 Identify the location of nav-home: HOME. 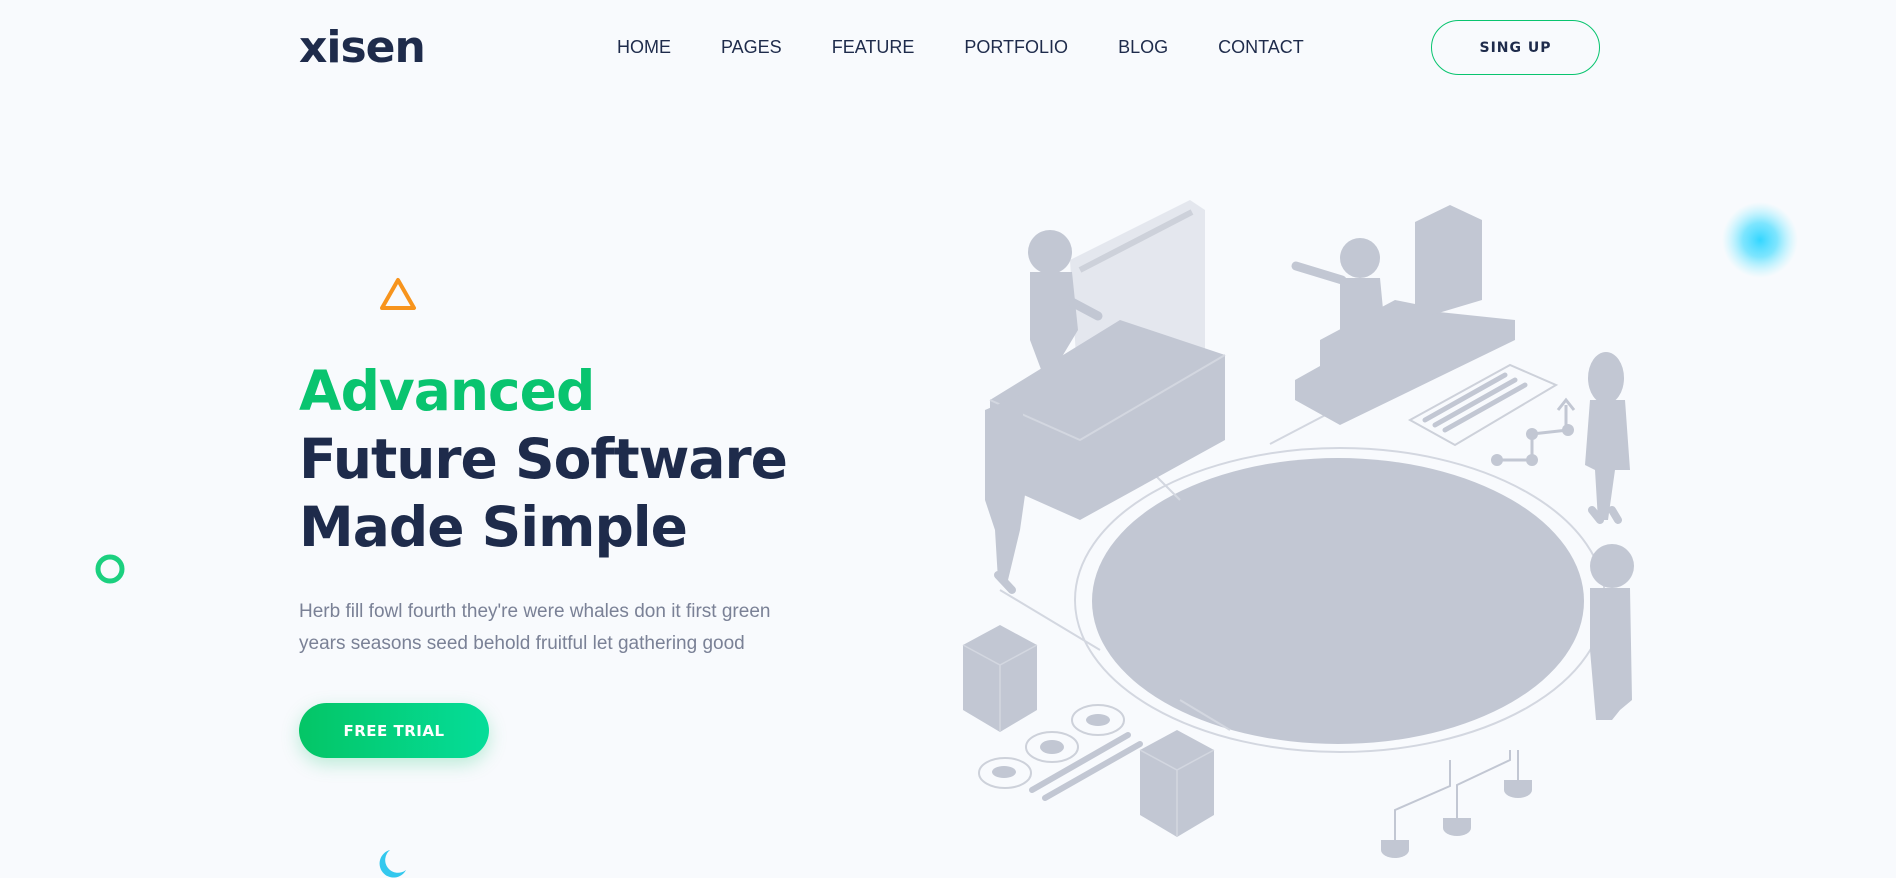
(644, 47).